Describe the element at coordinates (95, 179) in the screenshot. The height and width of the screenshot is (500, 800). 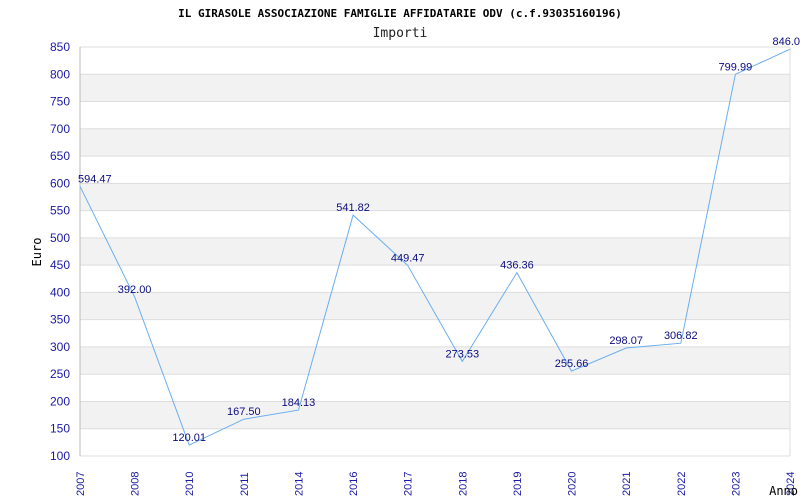
I see `data-label: 594.47` at that location.